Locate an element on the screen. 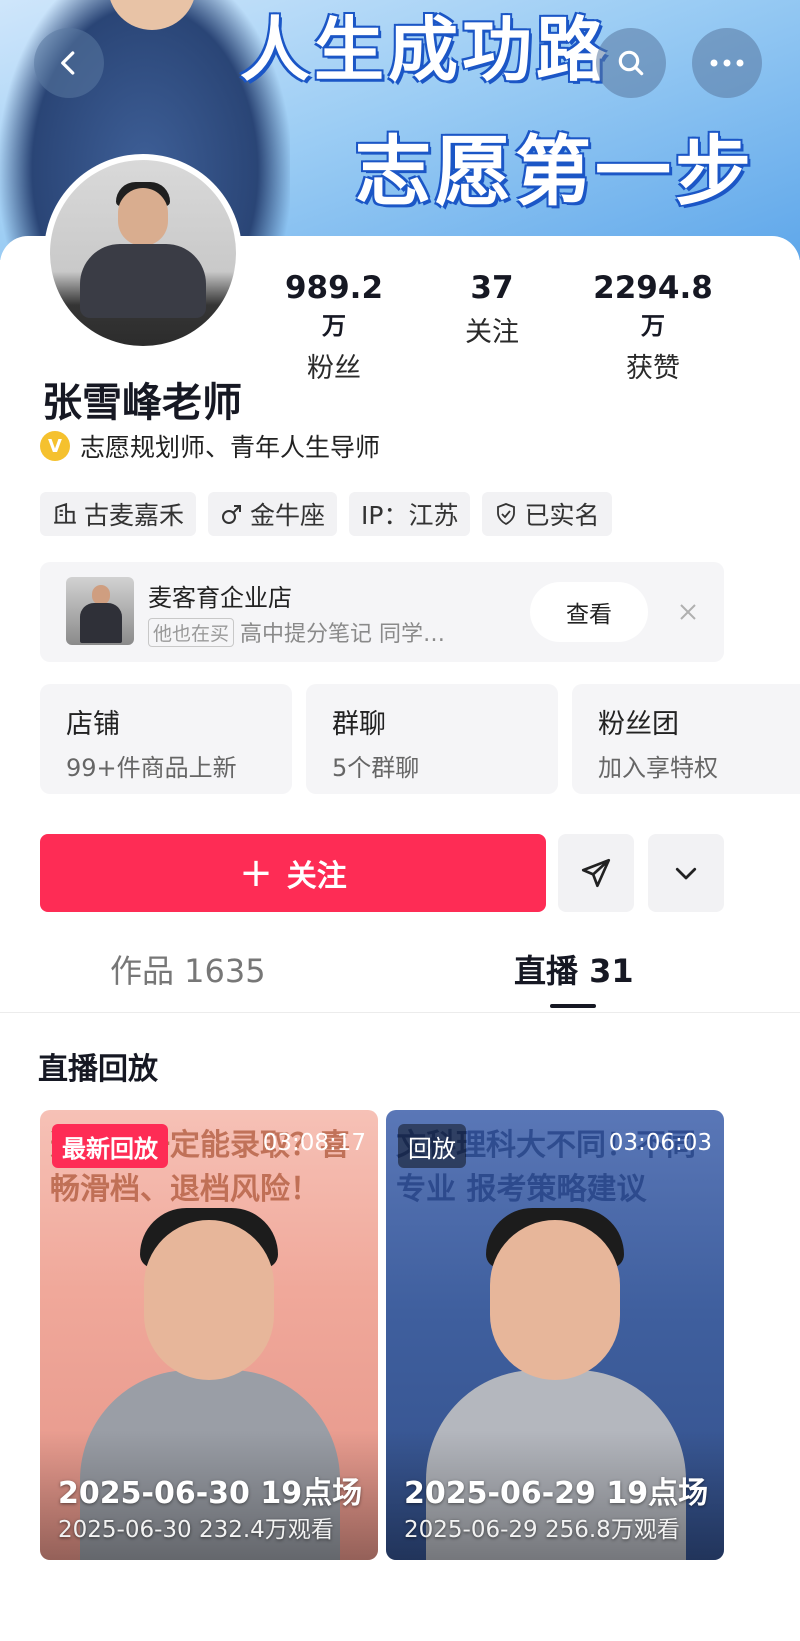 The image size is (800, 1641). avatar is located at coordinates (143, 253).